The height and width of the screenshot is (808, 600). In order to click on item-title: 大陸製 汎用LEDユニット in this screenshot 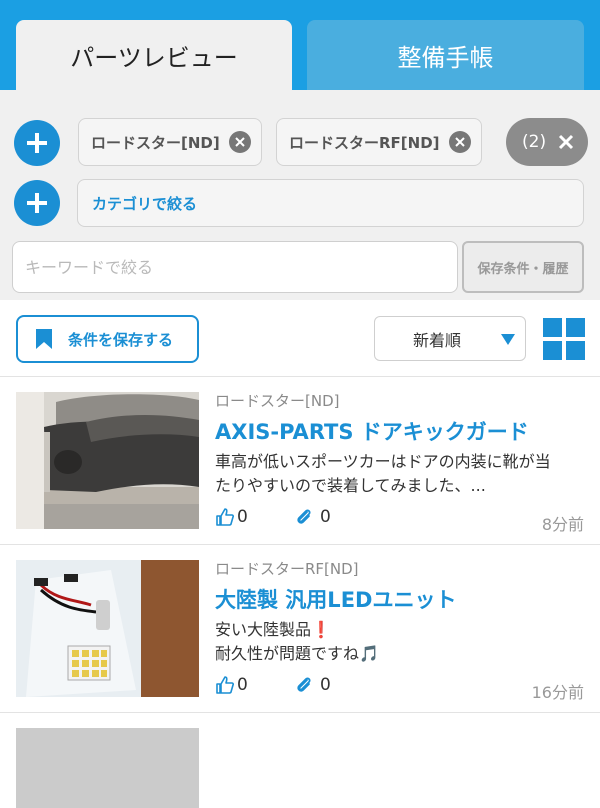, I will do `click(335, 599)`.